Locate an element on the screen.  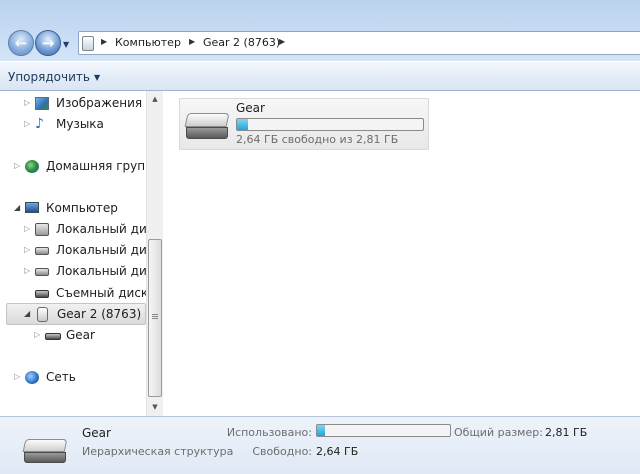
homegroup-icon is located at coordinates (32, 166).